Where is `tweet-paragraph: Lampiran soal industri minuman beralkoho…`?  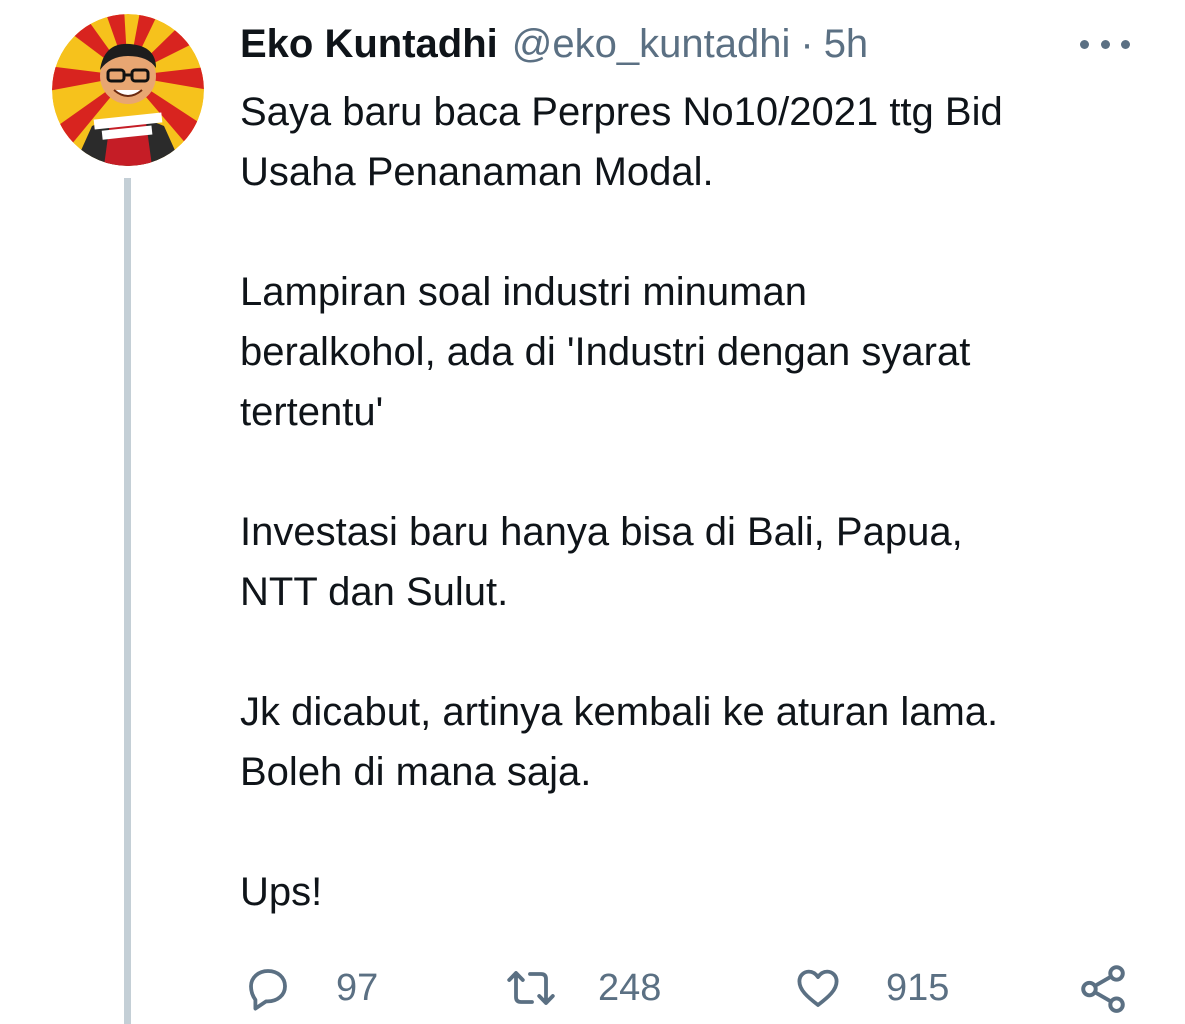 tweet-paragraph: Lampiran soal industri minuman beralkoho… is located at coordinates (700, 352).